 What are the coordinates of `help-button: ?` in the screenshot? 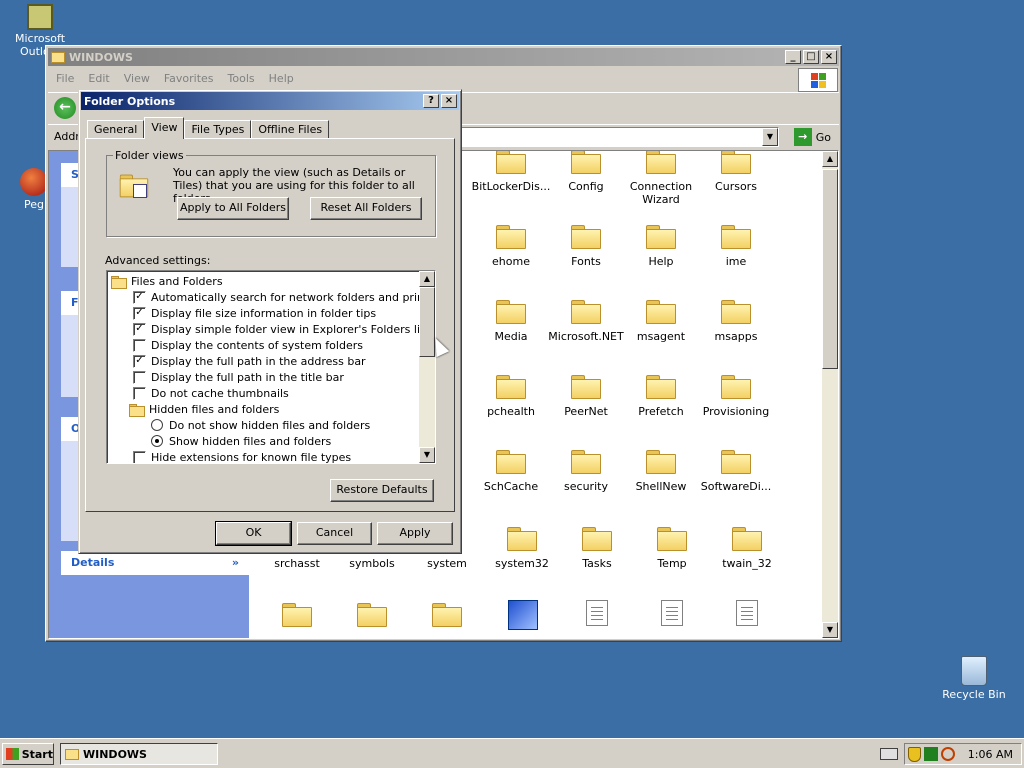 It's located at (431, 101).